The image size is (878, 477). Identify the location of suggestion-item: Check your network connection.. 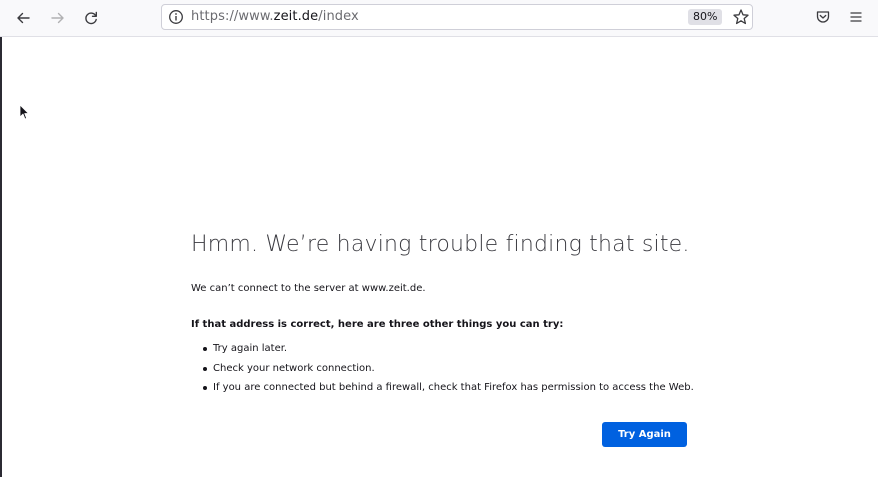
(442, 372).